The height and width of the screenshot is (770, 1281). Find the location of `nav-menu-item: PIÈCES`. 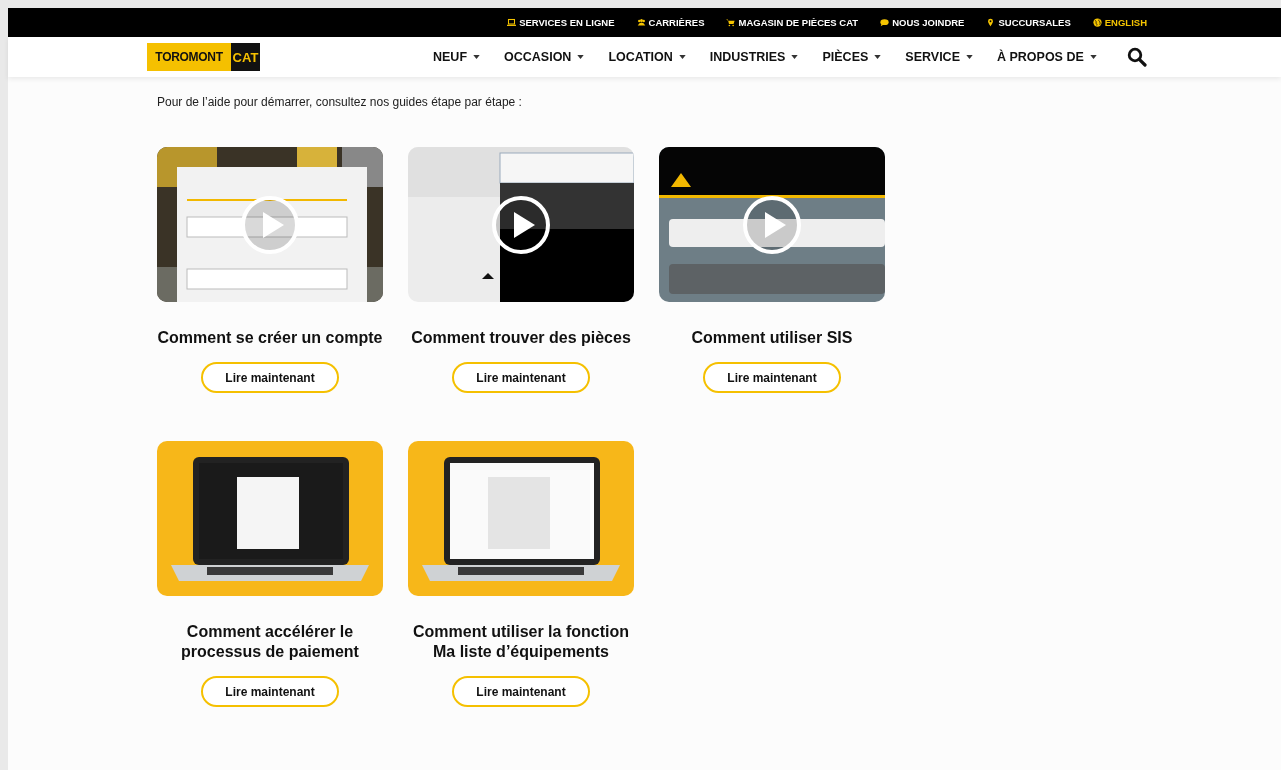

nav-menu-item: PIÈCES is located at coordinates (852, 57).